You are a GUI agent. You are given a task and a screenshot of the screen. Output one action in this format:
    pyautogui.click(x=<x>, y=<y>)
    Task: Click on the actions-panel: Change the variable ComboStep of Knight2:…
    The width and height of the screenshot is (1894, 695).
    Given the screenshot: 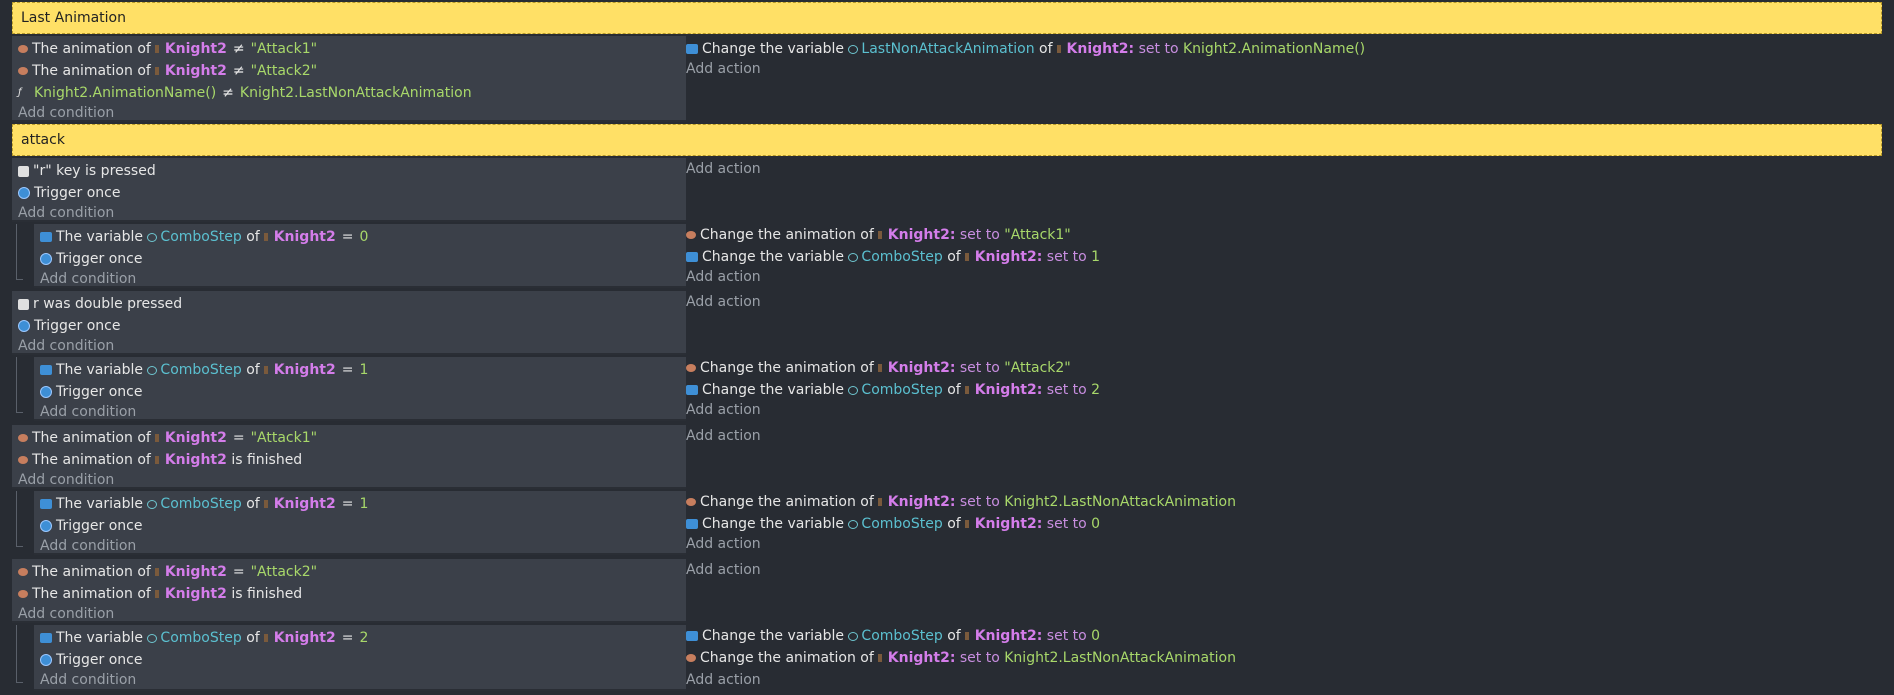 What is the action you would take?
    pyautogui.click(x=1284, y=658)
    